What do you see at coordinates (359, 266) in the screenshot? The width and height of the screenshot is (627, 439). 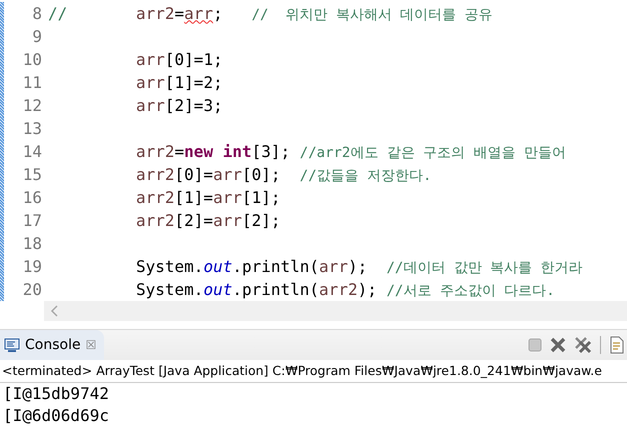 I see `code-line: System.out.println(arr); //데이터 값만 복사를 한거라` at bounding box center [359, 266].